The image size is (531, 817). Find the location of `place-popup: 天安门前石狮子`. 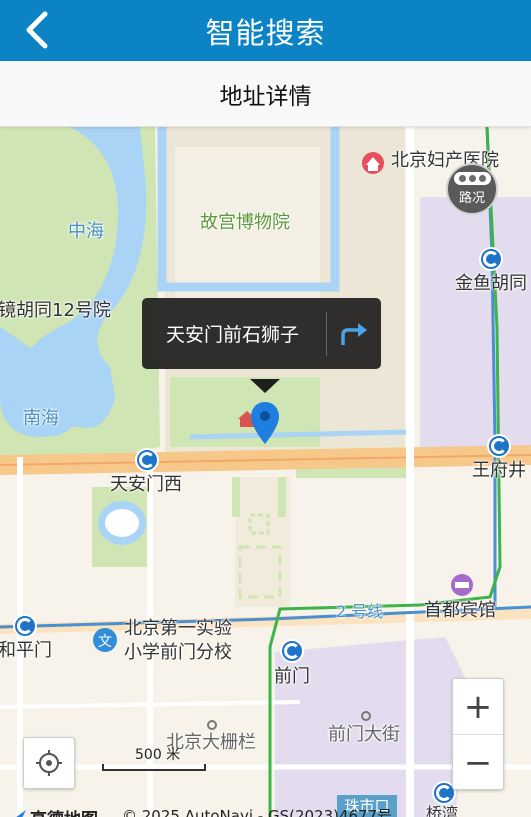

place-popup: 天安门前石狮子 is located at coordinates (261, 333).